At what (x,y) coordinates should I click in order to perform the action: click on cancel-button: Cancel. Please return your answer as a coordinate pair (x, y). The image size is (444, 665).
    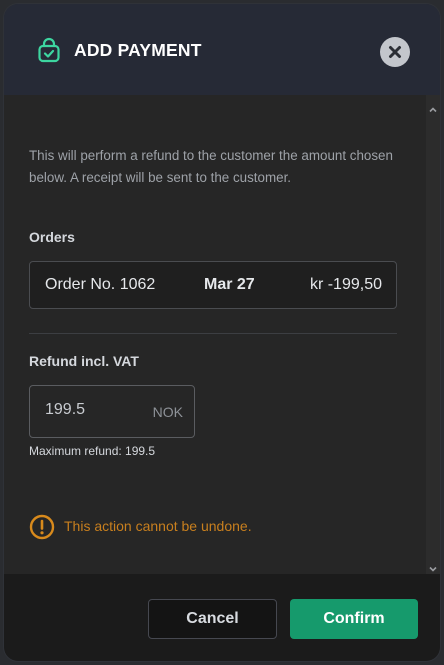
    Looking at the image, I should click on (212, 619).